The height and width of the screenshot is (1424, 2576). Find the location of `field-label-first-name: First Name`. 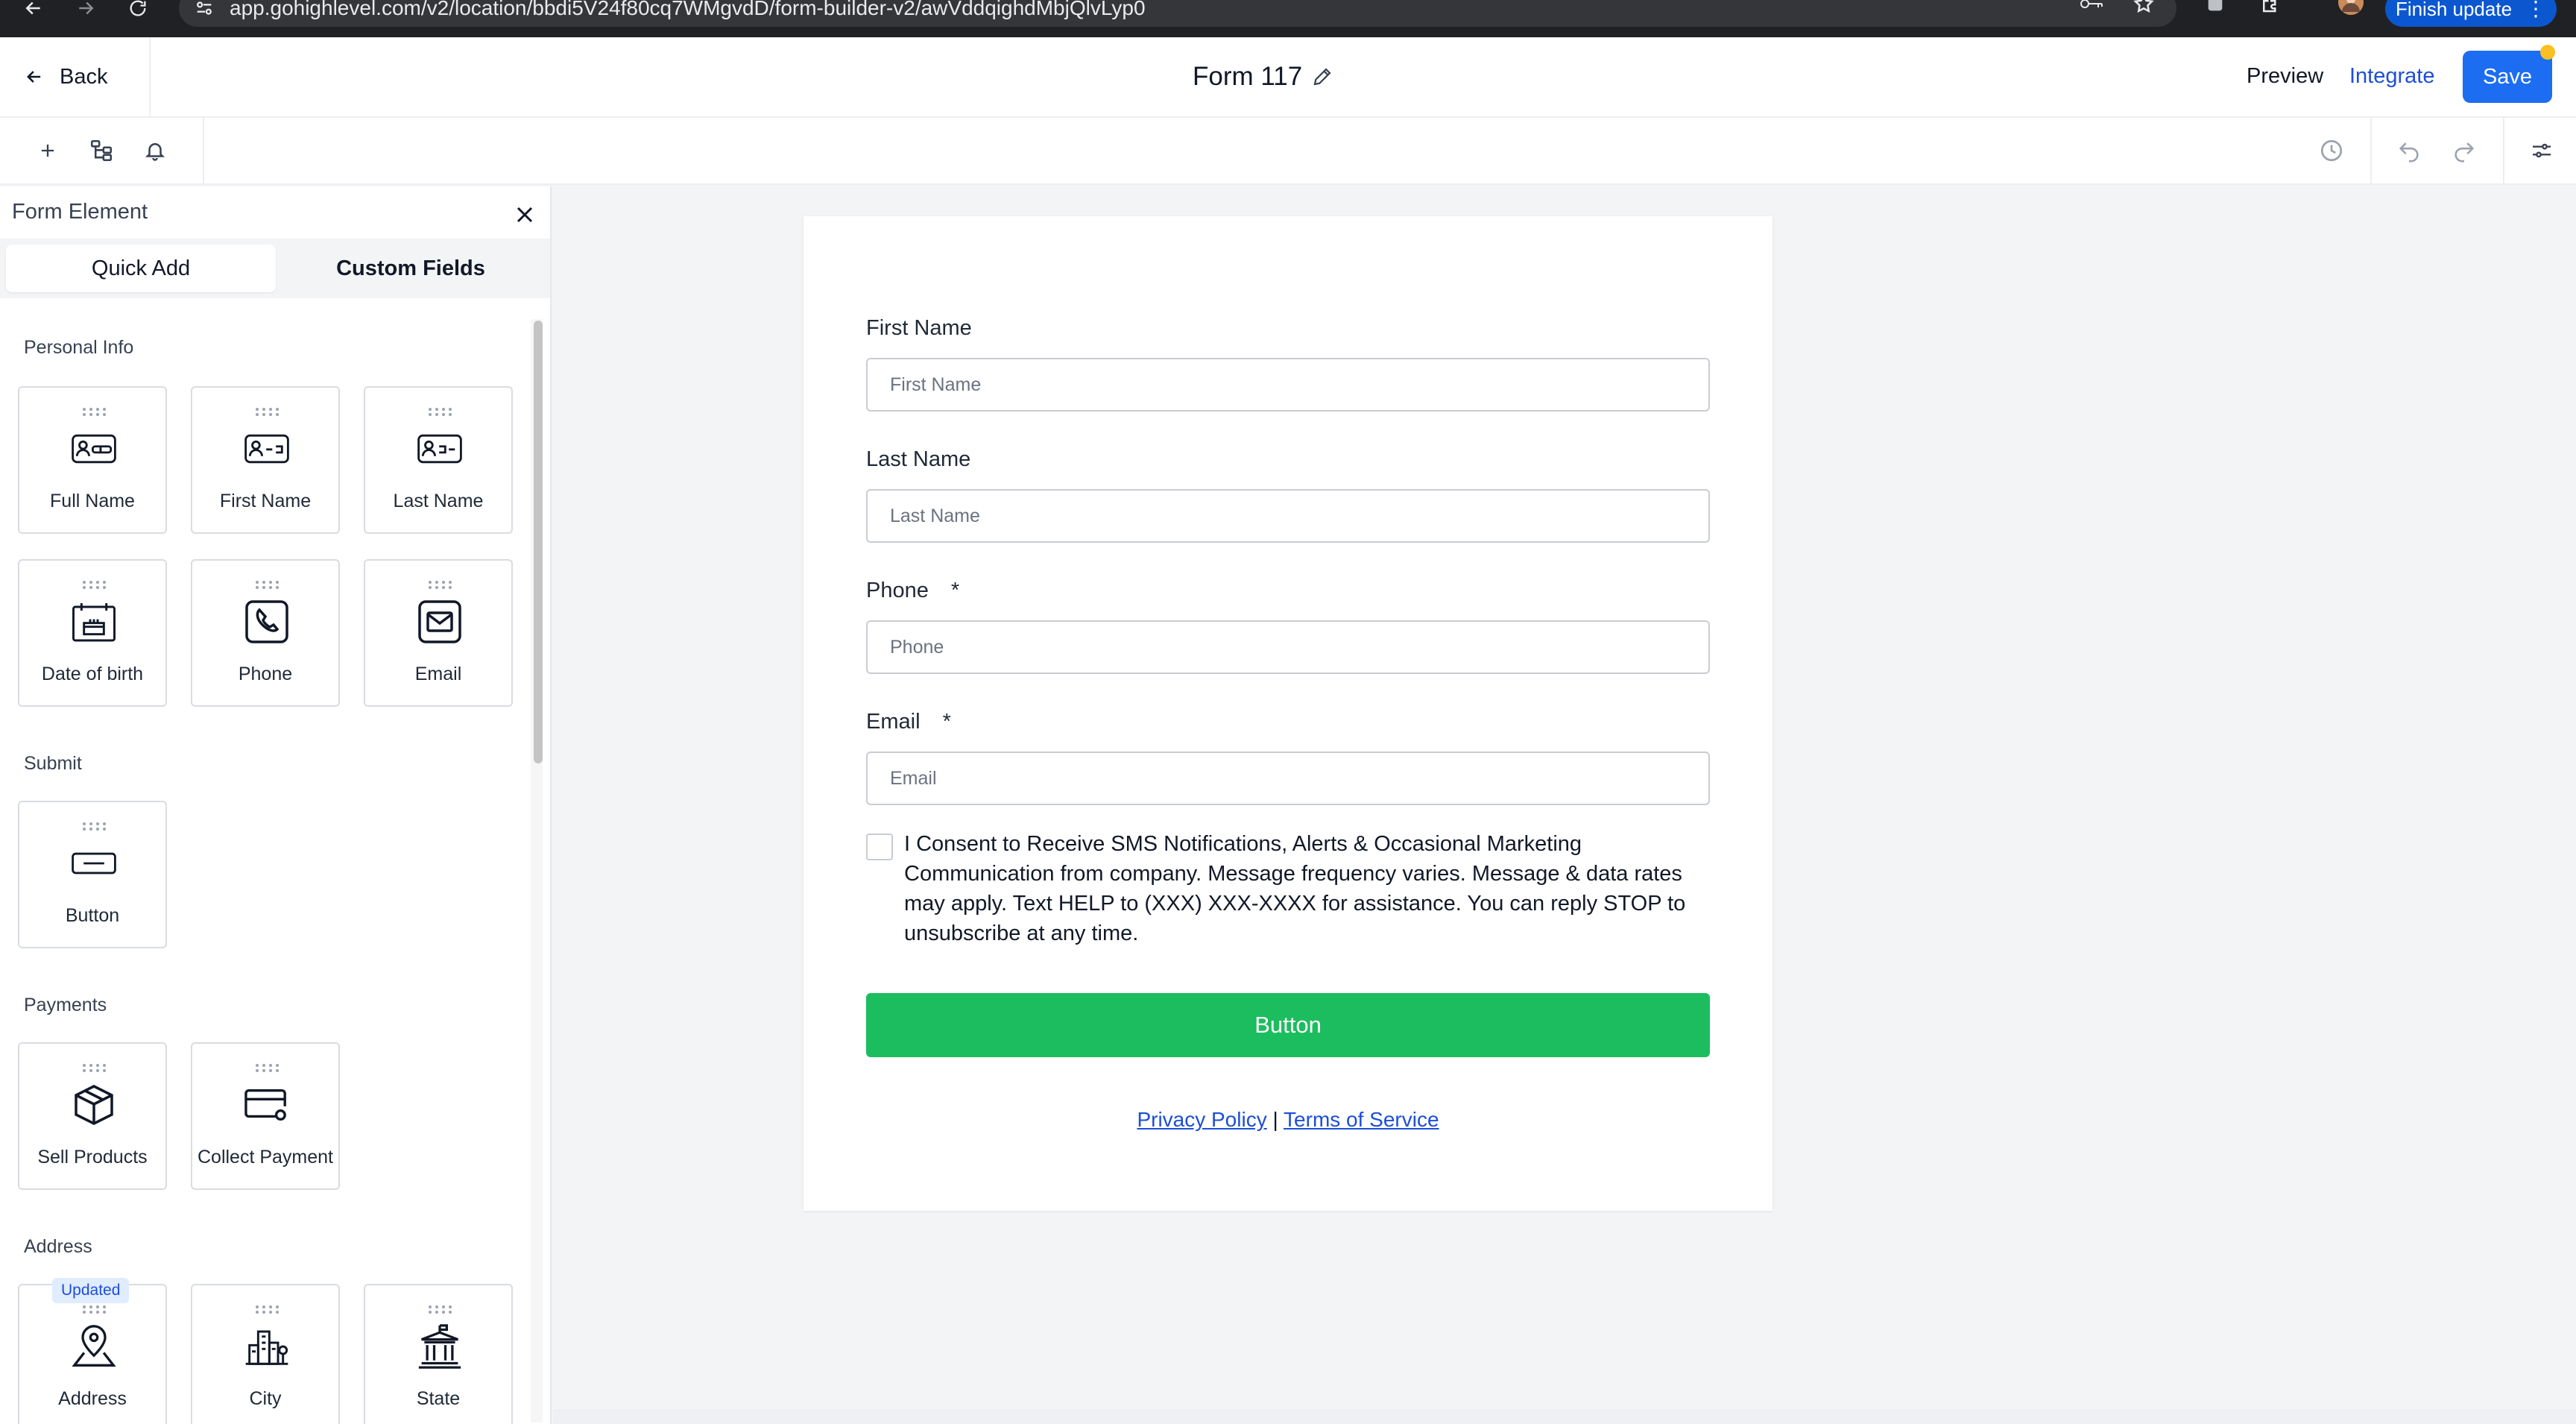

field-label-first-name: First Name is located at coordinates (919, 328).